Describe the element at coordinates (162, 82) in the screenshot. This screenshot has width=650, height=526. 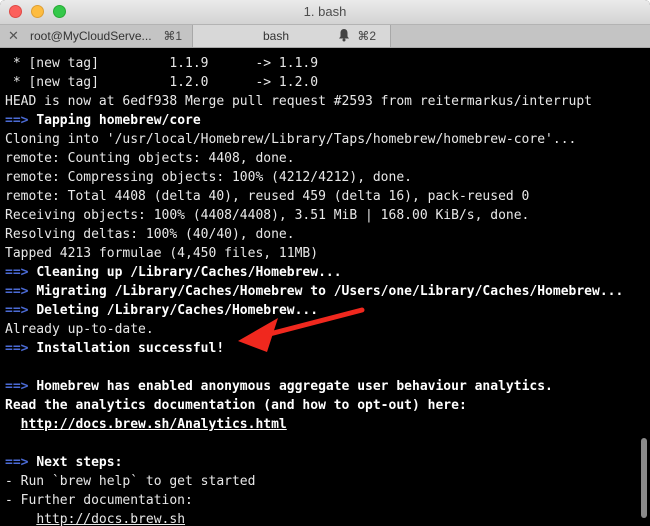
I see `output-text: * [new tag] 1.2.0 -> 1.2.0` at that location.